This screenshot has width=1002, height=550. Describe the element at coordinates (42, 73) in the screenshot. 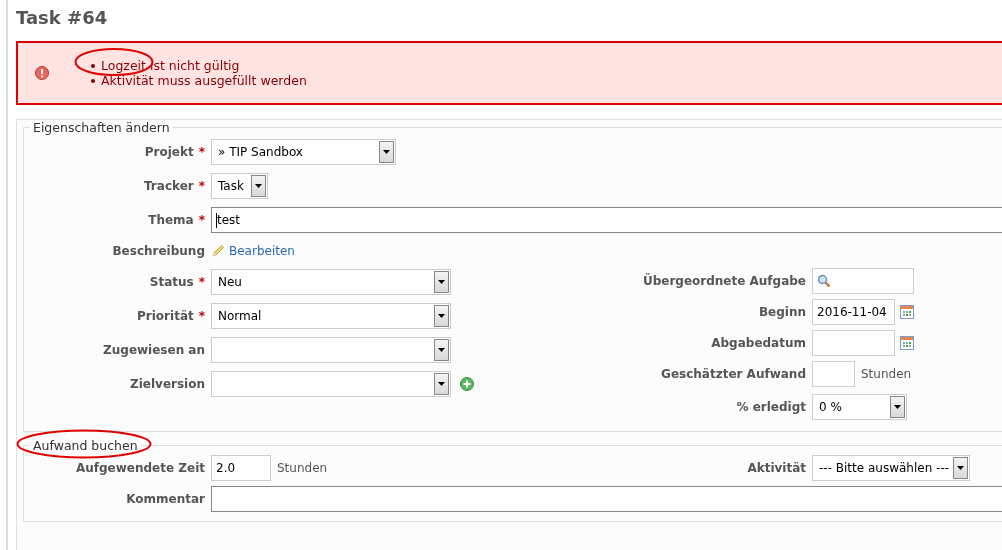

I see `error-icon` at that location.